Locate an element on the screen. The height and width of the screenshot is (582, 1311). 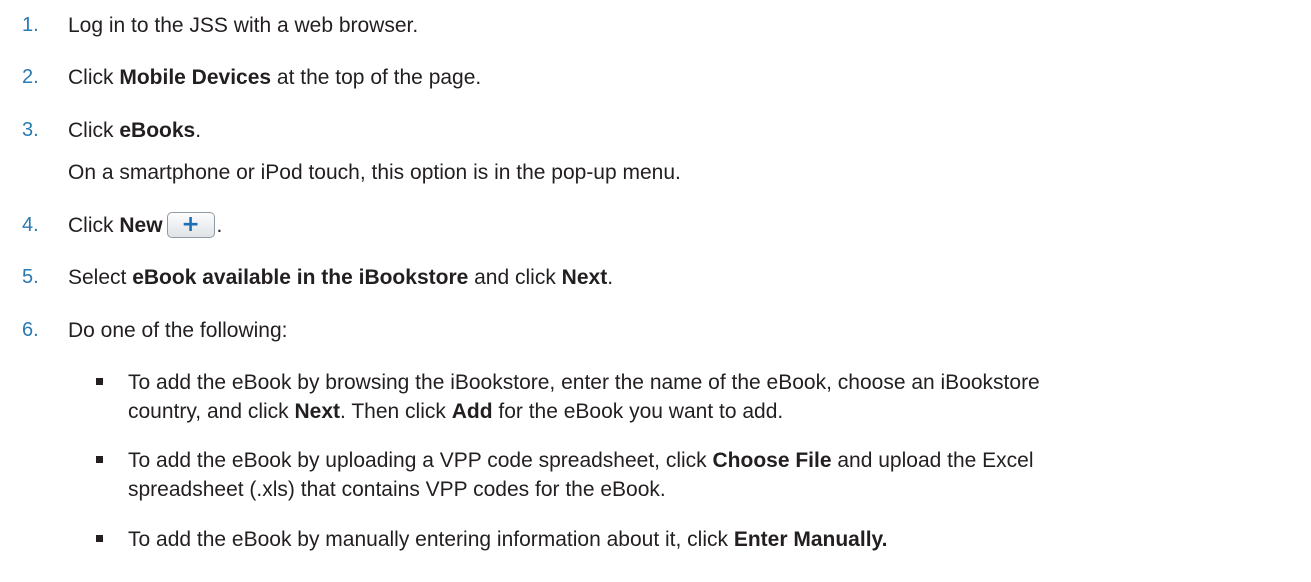
step-text: Log in to the JSS with a web browser. is located at coordinates (243, 25).